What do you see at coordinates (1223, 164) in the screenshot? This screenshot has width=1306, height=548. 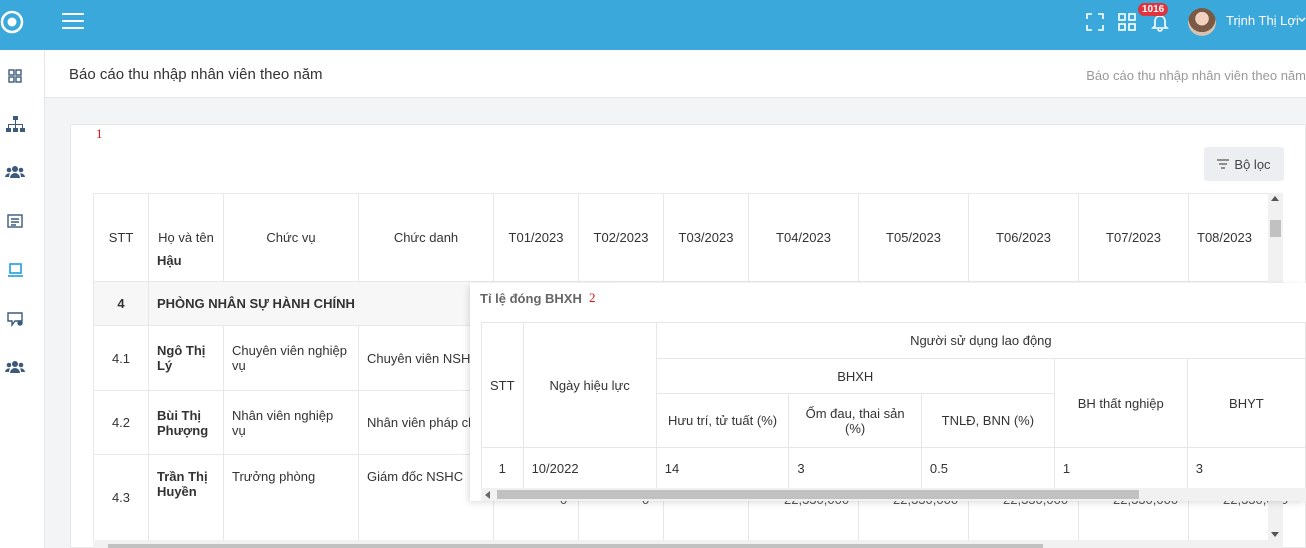 I see `filter-icon` at bounding box center [1223, 164].